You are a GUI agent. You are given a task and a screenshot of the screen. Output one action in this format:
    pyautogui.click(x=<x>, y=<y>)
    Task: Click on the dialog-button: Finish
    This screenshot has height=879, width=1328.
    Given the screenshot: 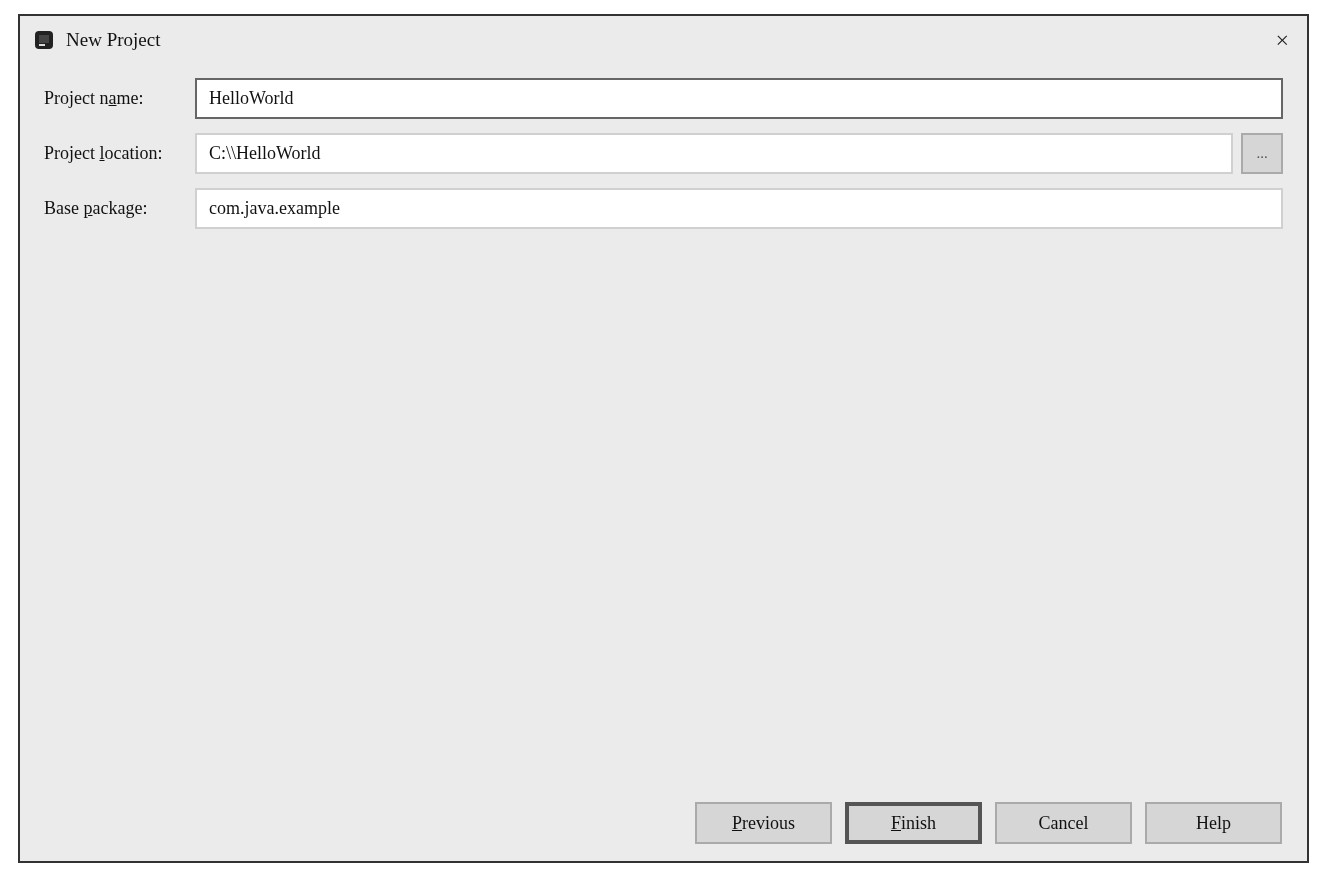 What is the action you would take?
    pyautogui.click(x=913, y=823)
    